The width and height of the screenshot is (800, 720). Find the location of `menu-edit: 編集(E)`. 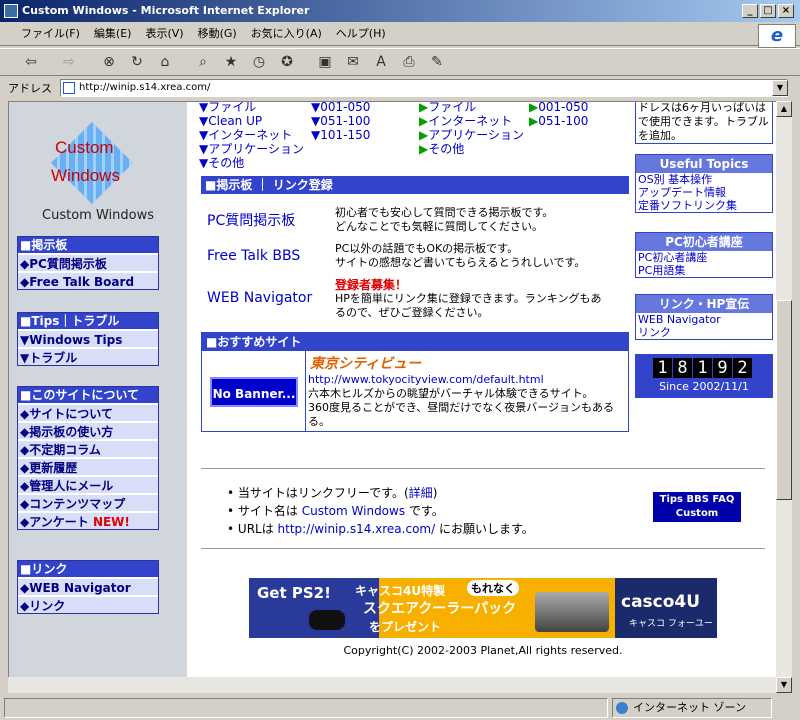

menu-edit: 編集(E) is located at coordinates (113, 34).